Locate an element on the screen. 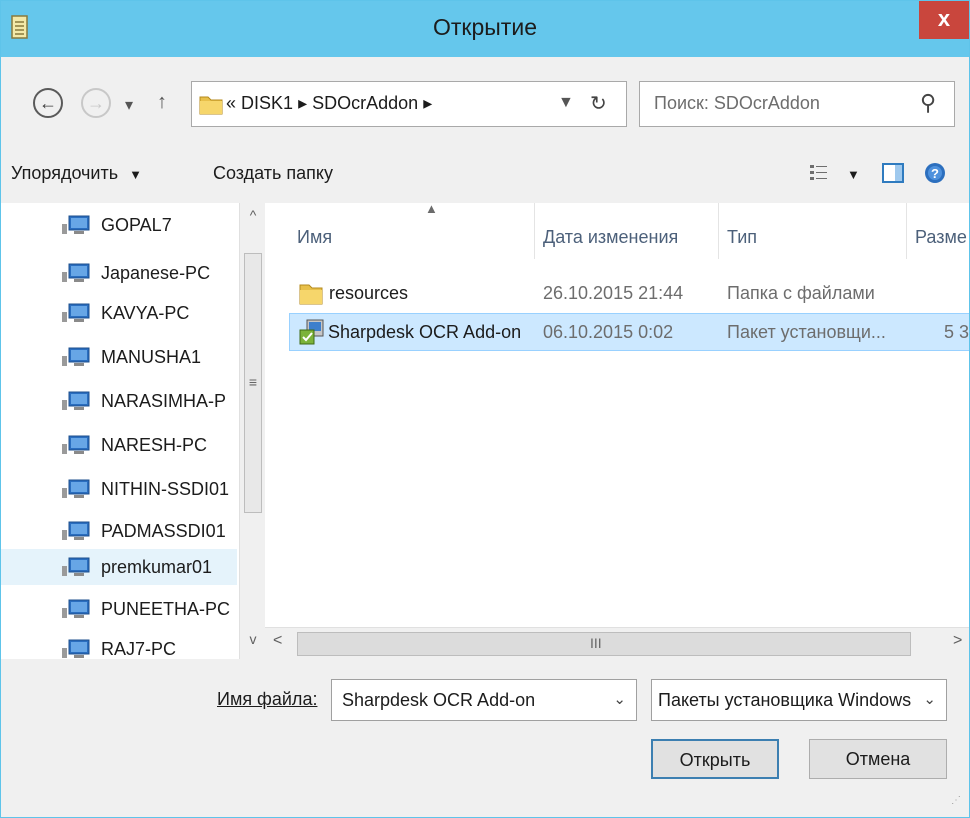 Image resolution: width=970 pixels, height=818 pixels. file-date: 06.10.2015 0:02 is located at coordinates (608, 332).